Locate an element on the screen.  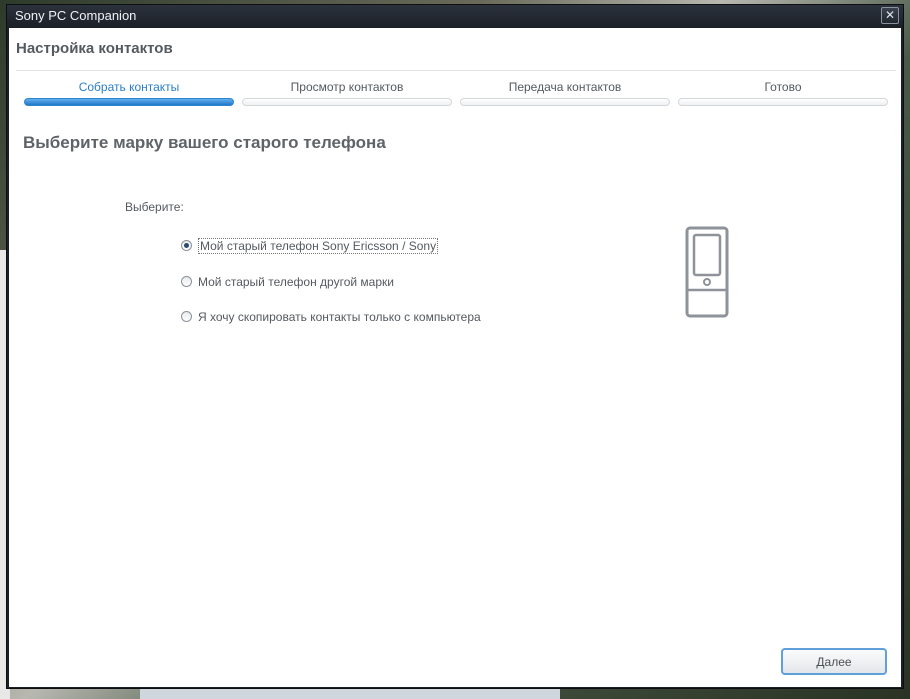
step-label: Передача контактов is located at coordinates (565, 87).